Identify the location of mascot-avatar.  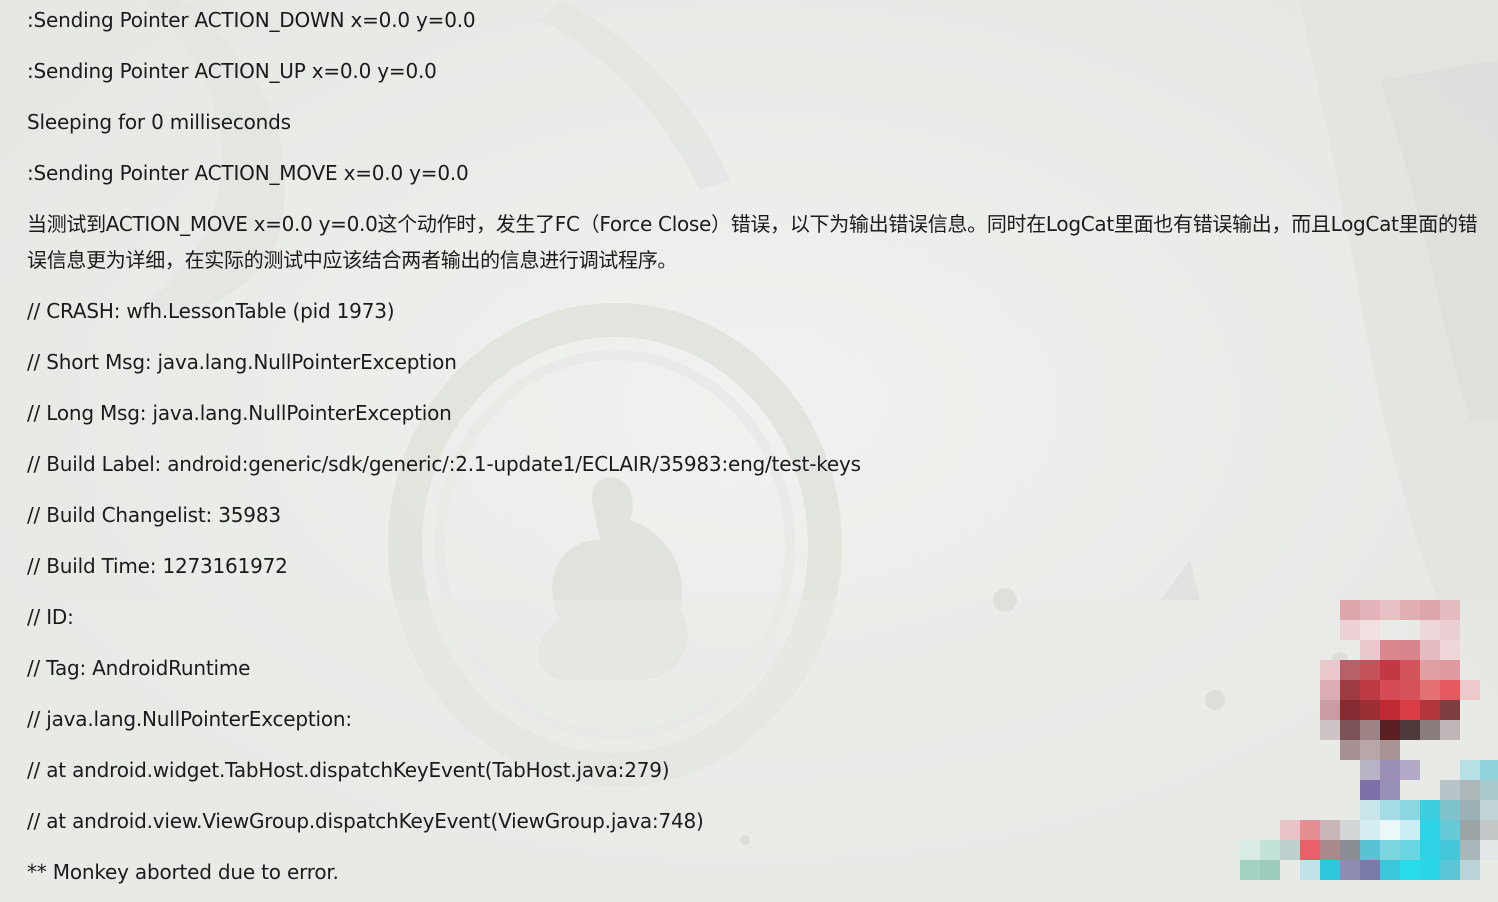
(1369, 751).